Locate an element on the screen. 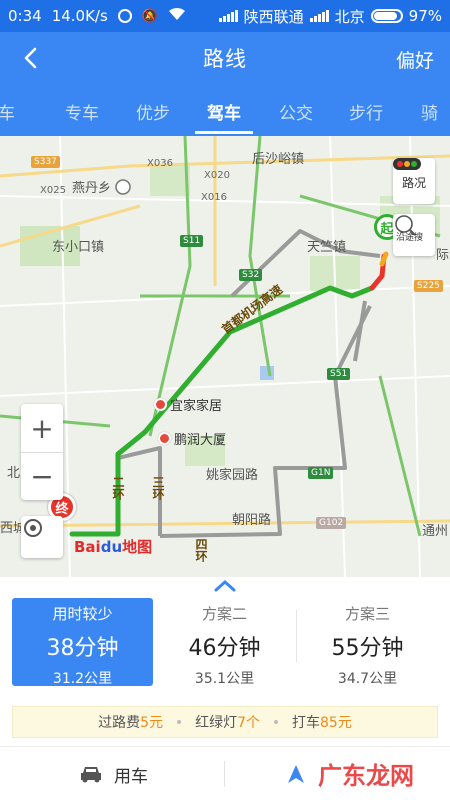 The image size is (450, 800). tab-bike: 骑 is located at coordinates (429, 111).